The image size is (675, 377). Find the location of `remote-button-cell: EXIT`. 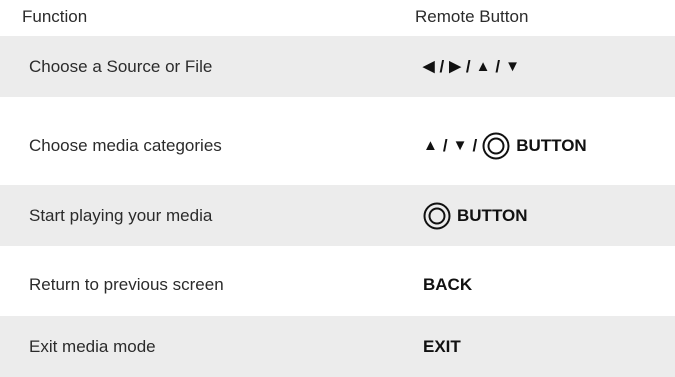

remote-button-cell: EXIT is located at coordinates (442, 347).